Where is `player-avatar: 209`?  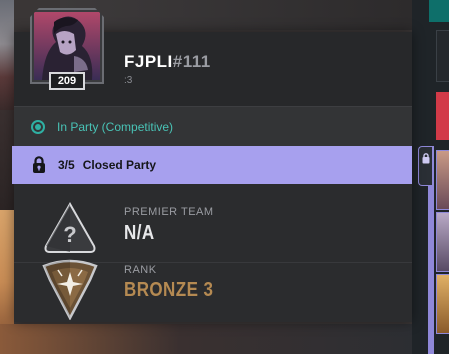 player-avatar: 209 is located at coordinates (67, 51).